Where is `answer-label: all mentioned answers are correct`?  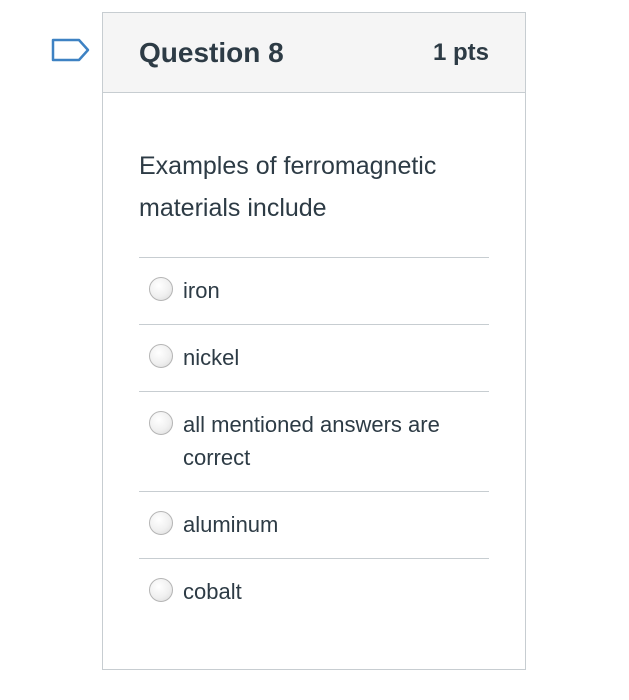 answer-label: all mentioned answers are correct is located at coordinates (311, 441).